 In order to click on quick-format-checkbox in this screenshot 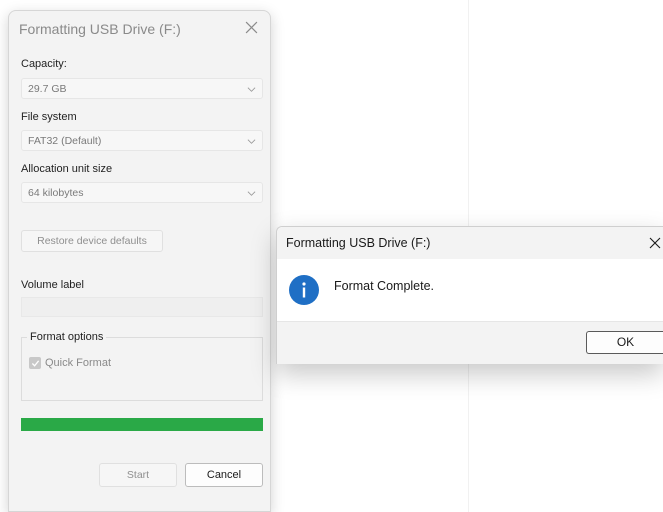, I will do `click(35, 363)`.